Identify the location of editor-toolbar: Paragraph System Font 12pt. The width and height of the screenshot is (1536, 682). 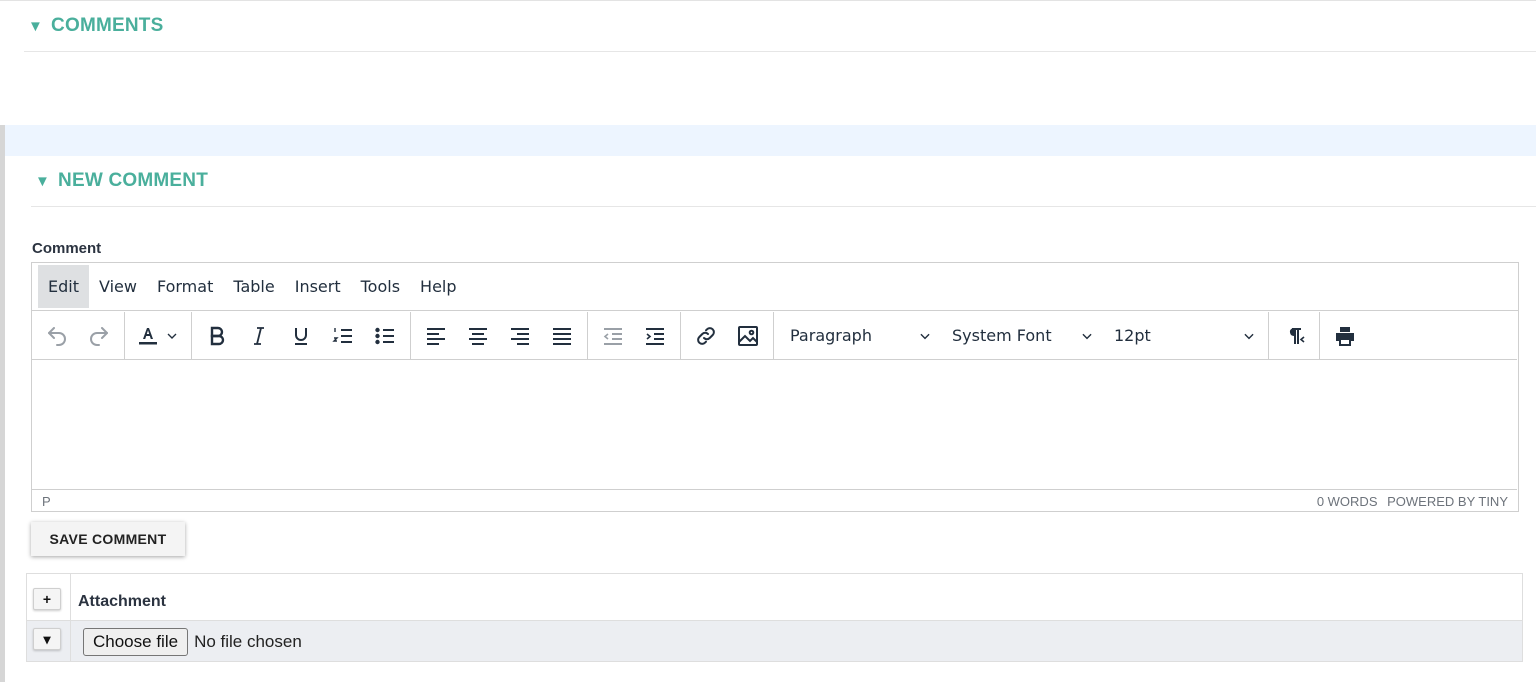
(774, 335).